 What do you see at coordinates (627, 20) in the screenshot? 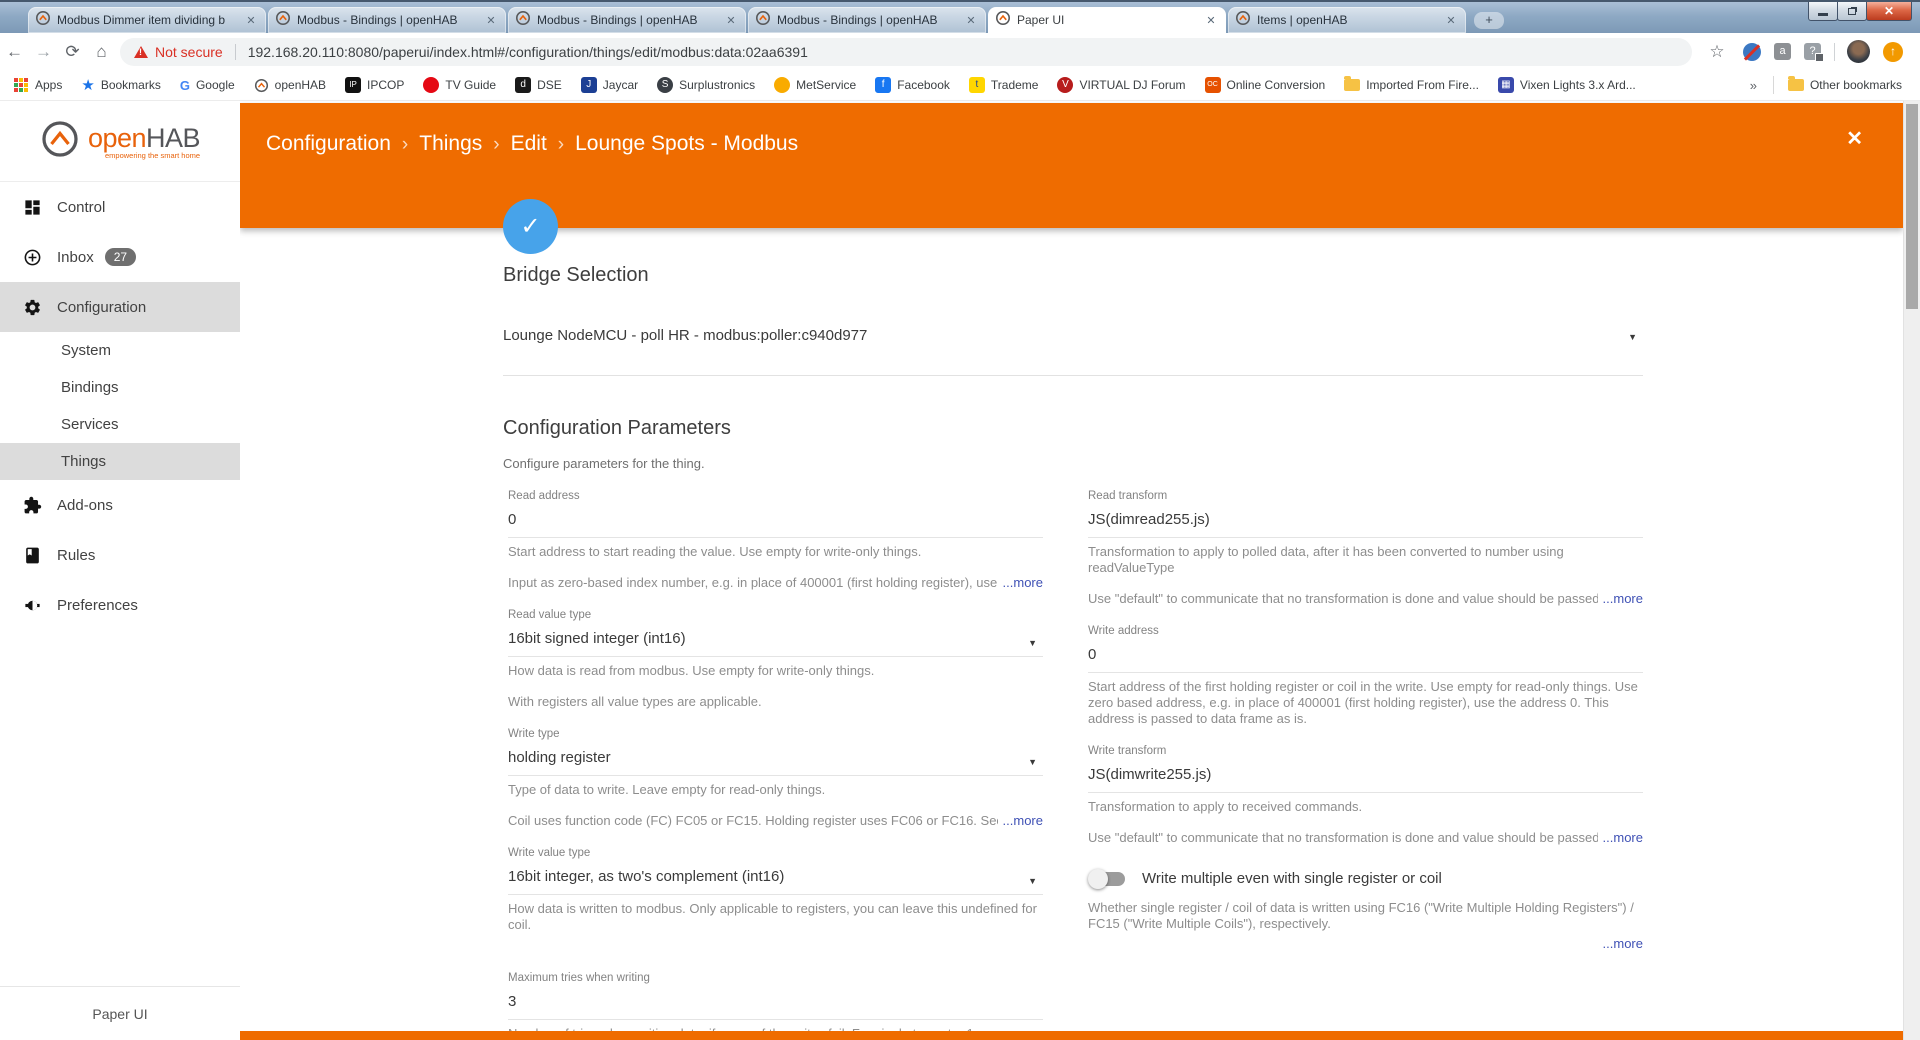
I see `tab-modbus-bindings-2: Modbus - Bindings | openHAB ✕` at bounding box center [627, 20].